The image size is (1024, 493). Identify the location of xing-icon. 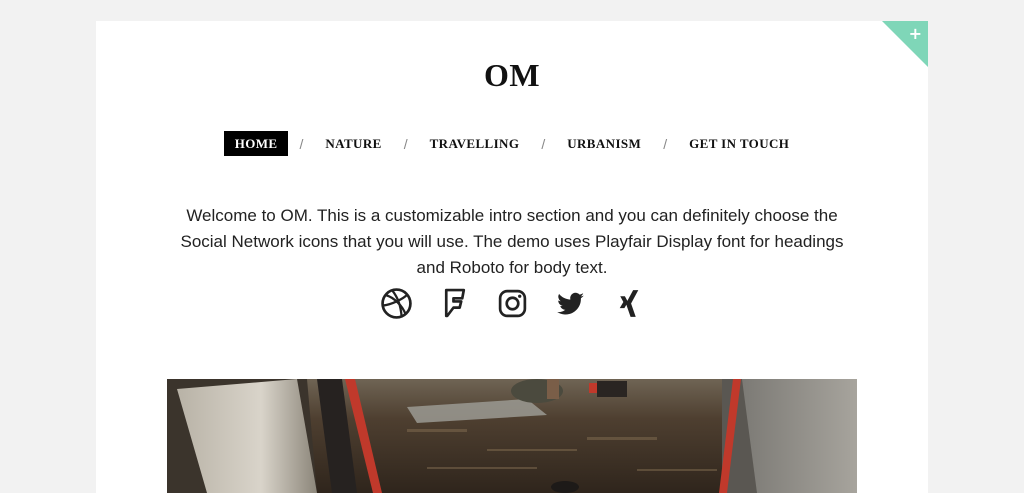
(628, 303).